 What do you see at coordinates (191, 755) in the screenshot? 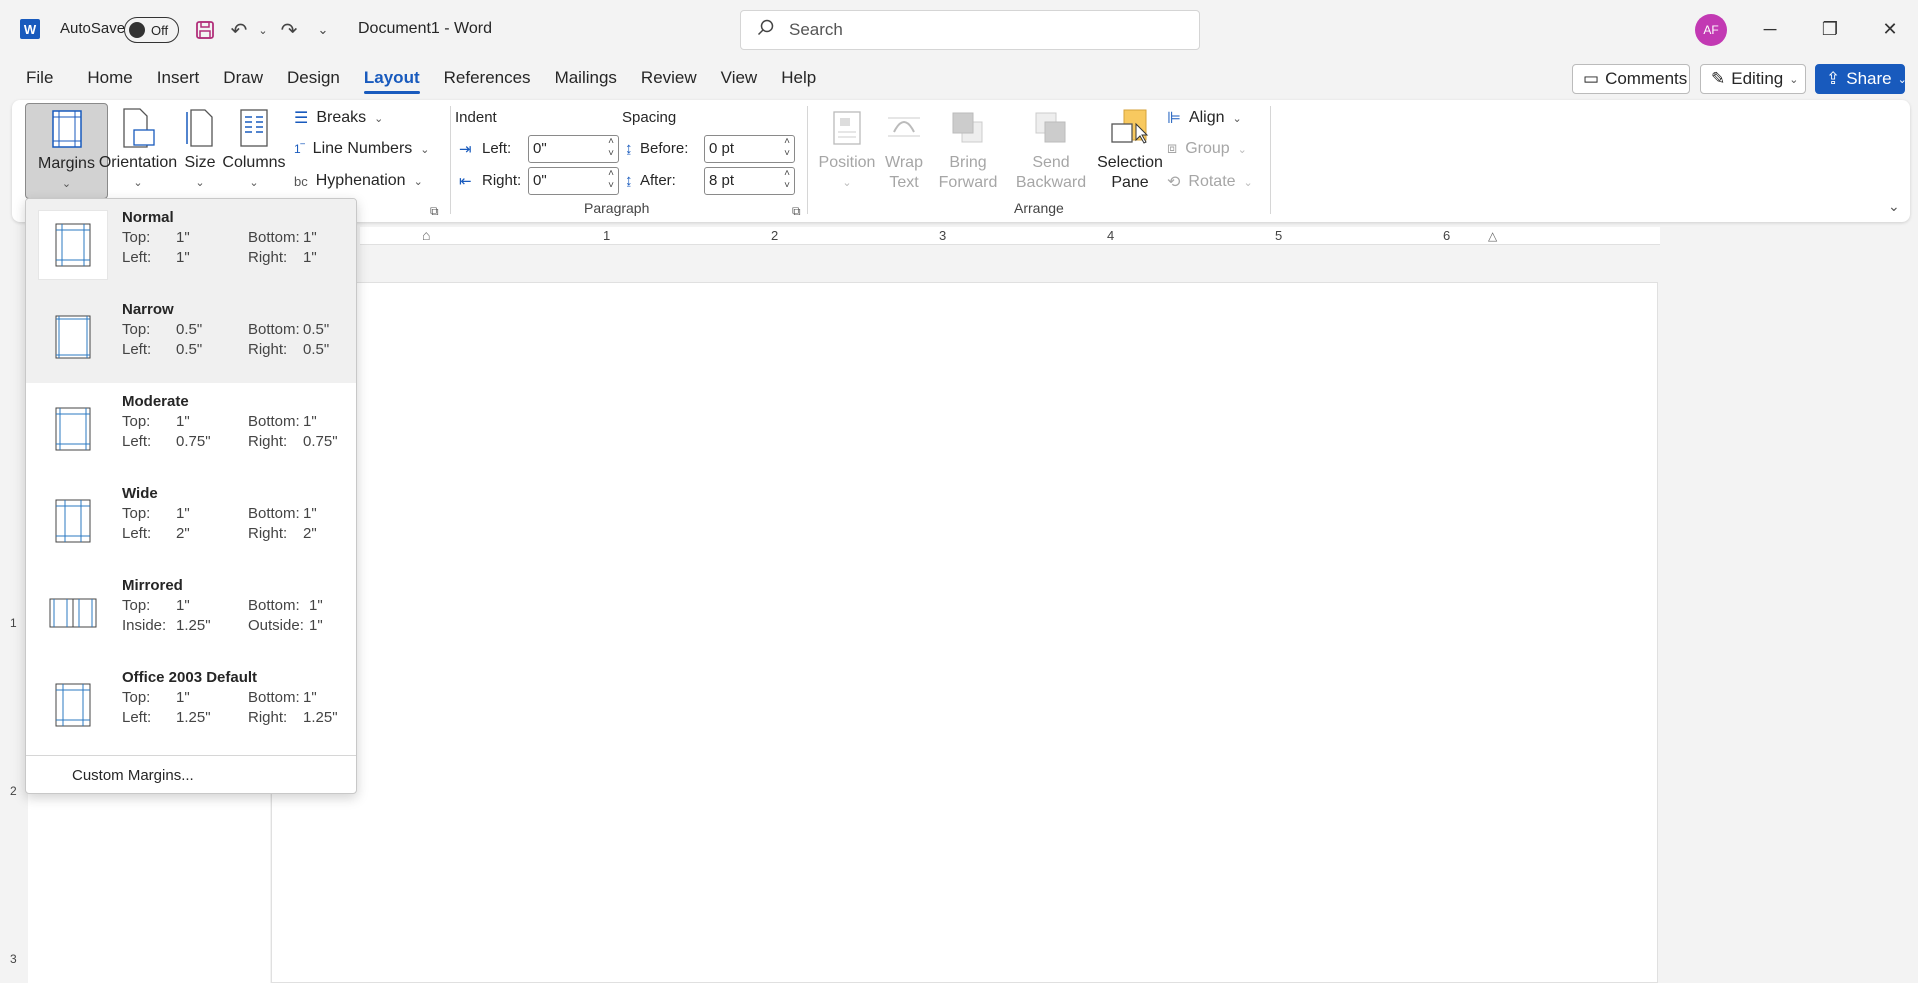
I see `menu-divider` at bounding box center [191, 755].